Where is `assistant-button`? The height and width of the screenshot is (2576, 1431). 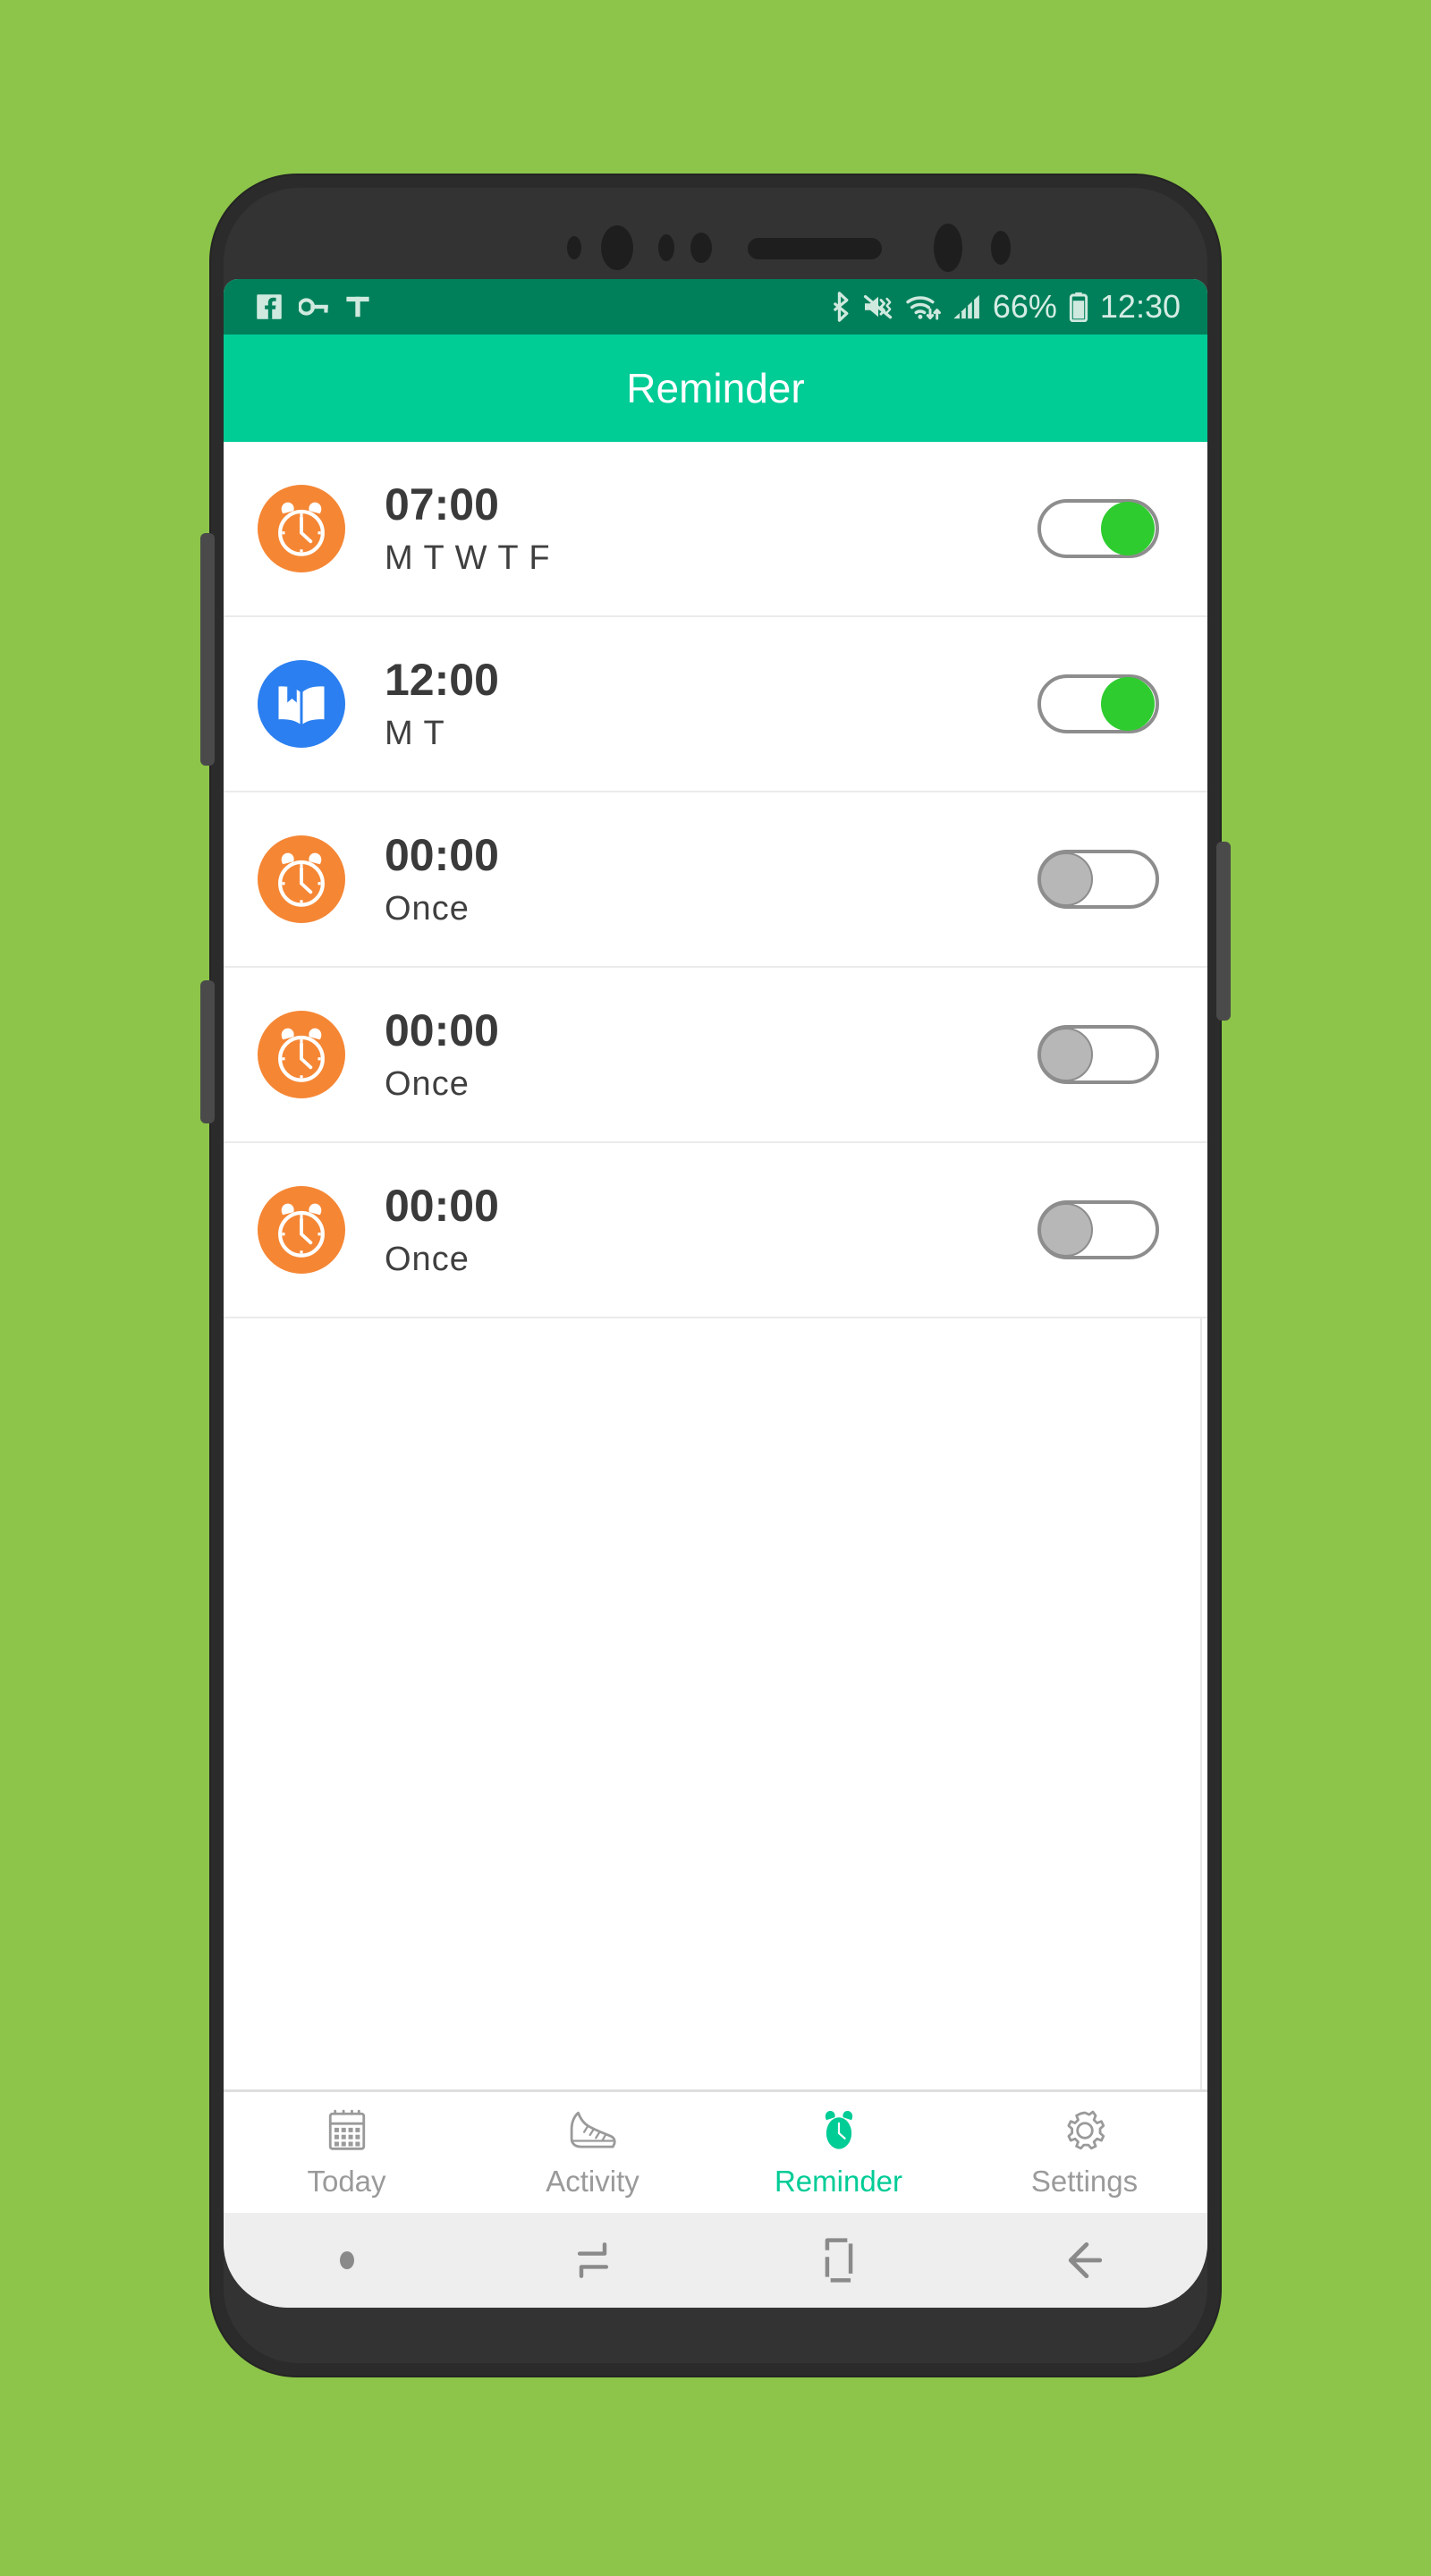 assistant-button is located at coordinates (208, 1051).